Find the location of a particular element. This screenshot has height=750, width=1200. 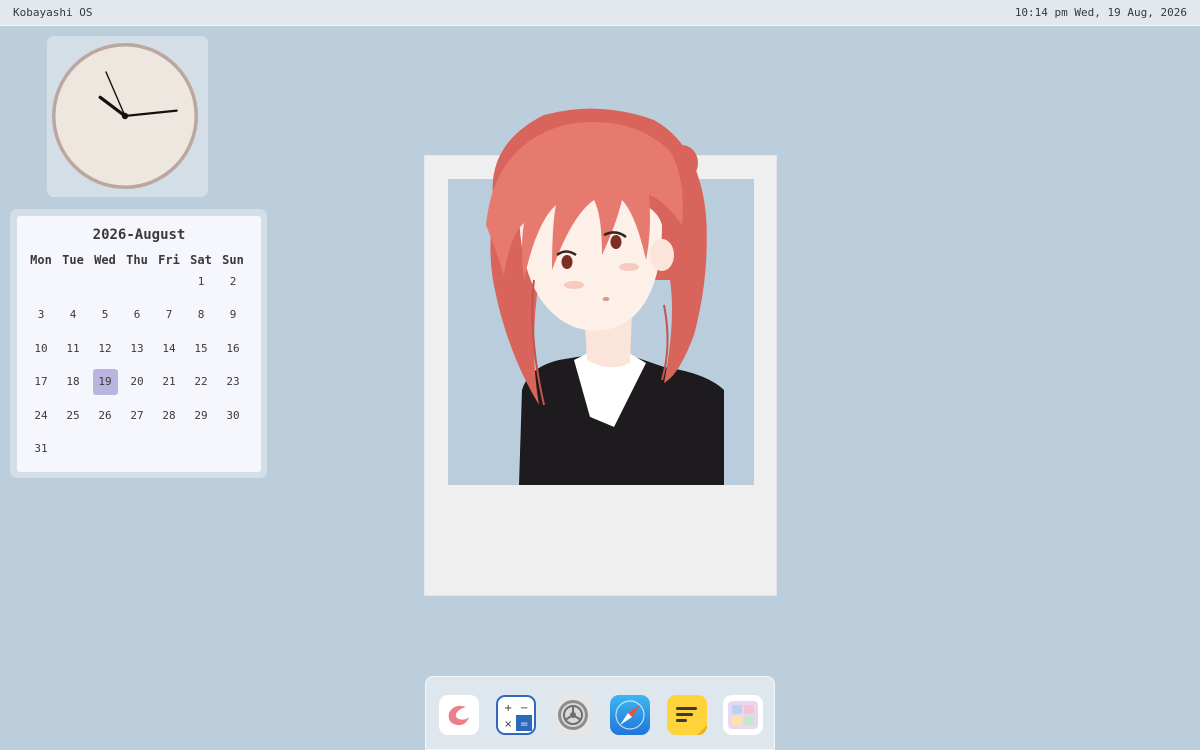

calendar-week-row: 10 11 12 13 14 15 16 is located at coordinates (141, 349).